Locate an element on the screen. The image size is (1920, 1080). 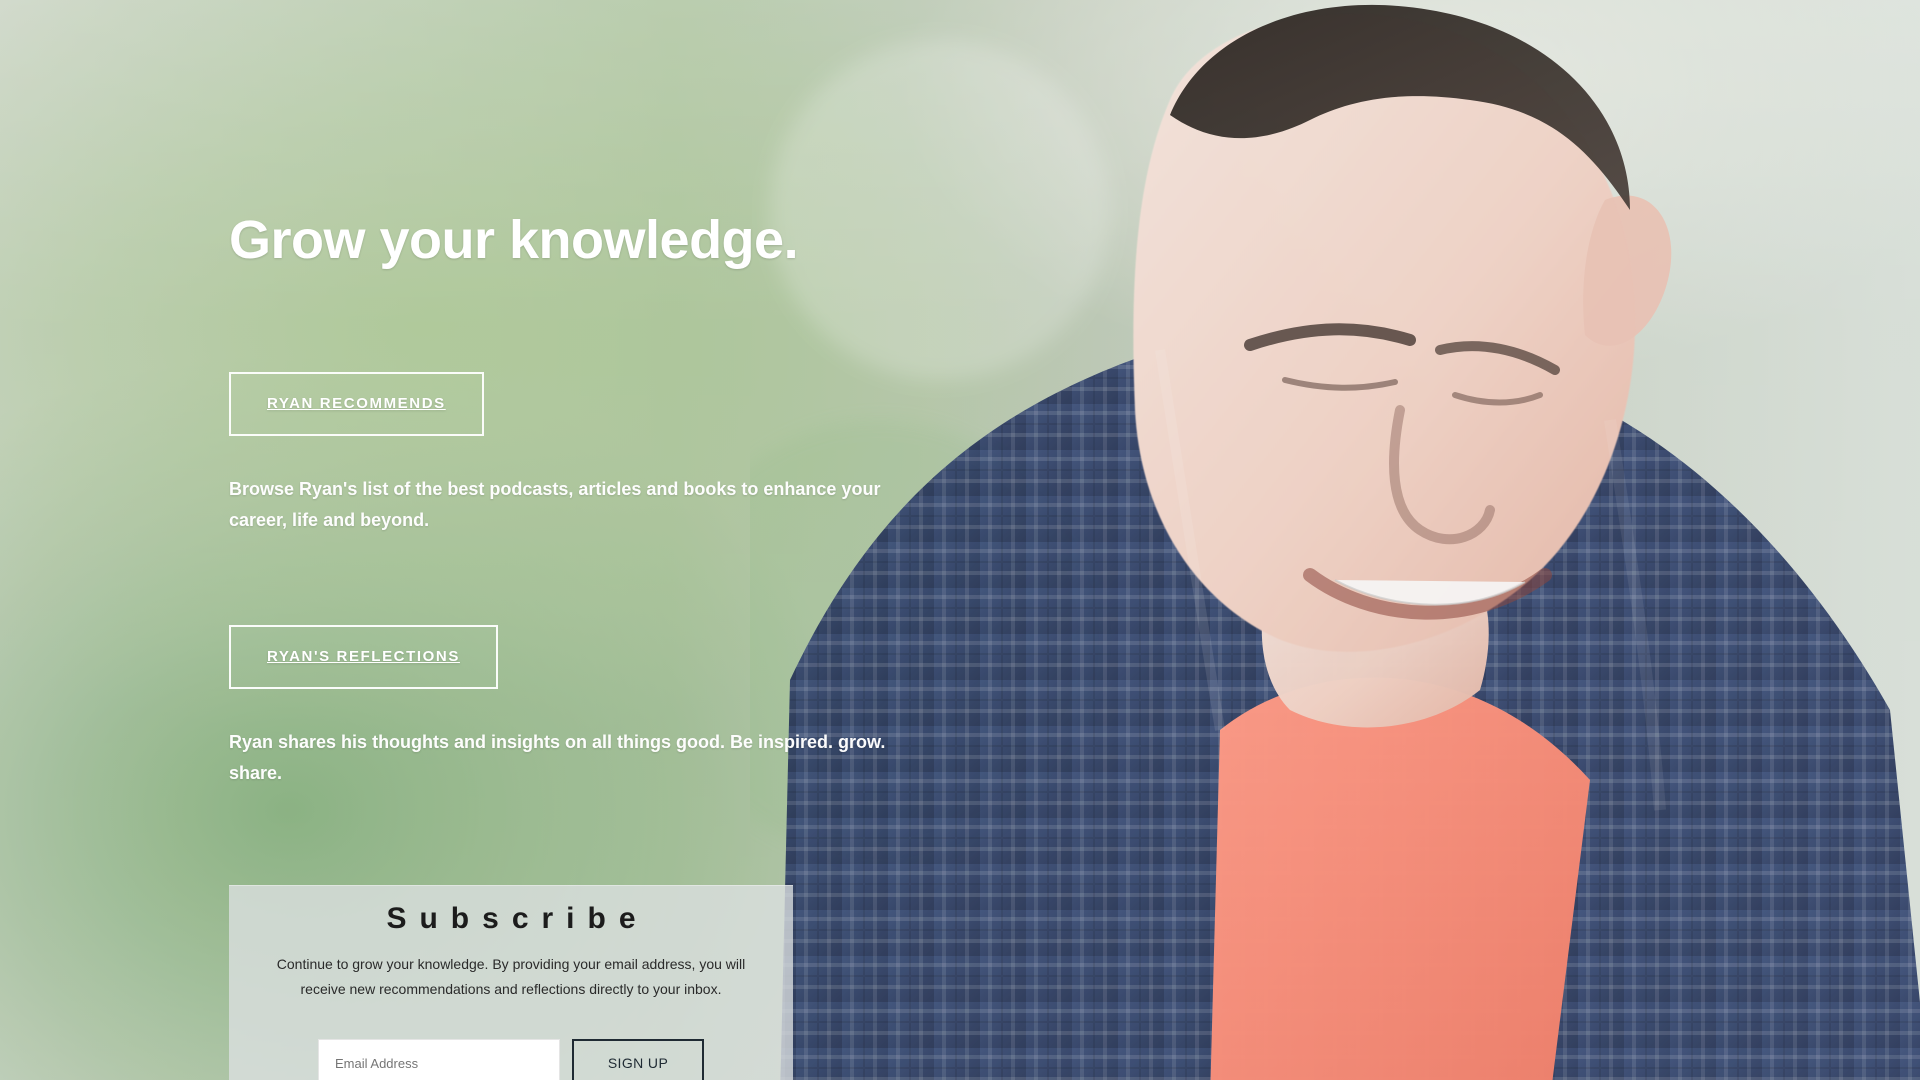
ryan-recommends-label: RYAN RECOMMENDS is located at coordinates (356, 404).